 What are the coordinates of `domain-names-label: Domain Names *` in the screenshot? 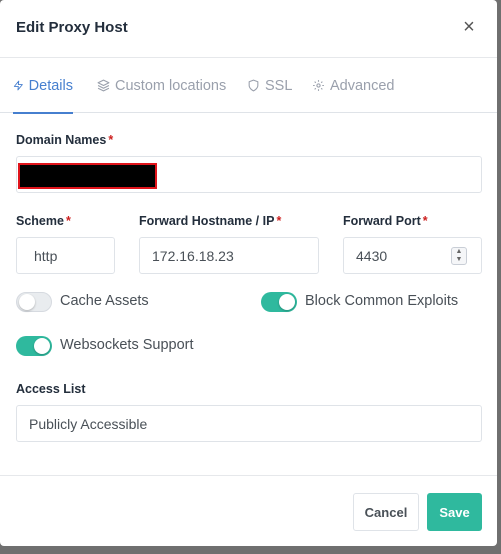 It's located at (64, 140).